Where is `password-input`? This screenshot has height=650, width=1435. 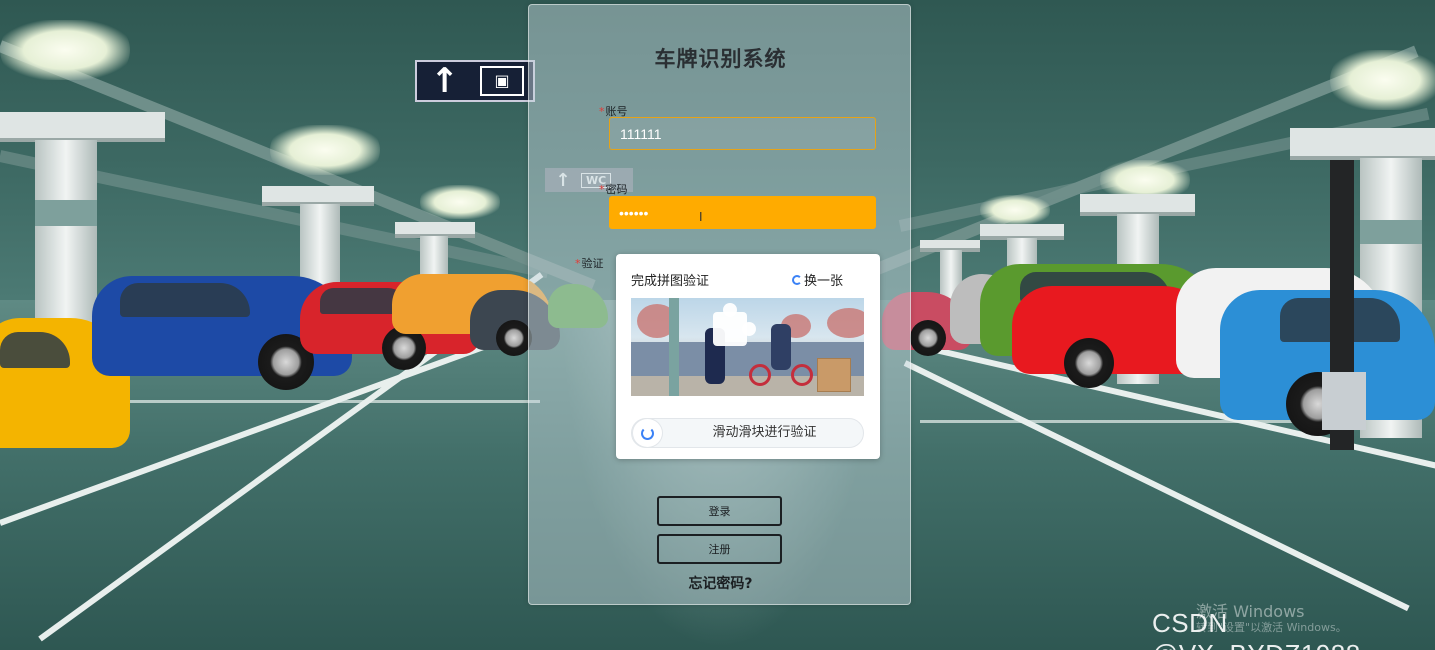
password-input is located at coordinates (742, 212).